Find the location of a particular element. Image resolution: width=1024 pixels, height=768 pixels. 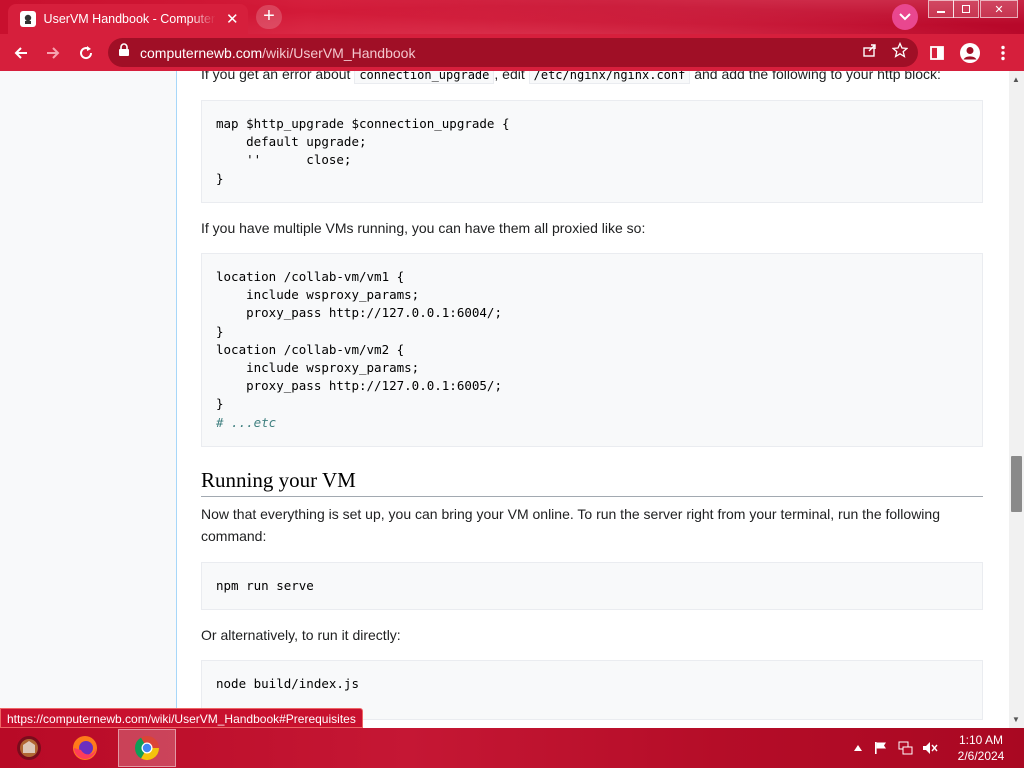

firefox-icon is located at coordinates (85, 748).